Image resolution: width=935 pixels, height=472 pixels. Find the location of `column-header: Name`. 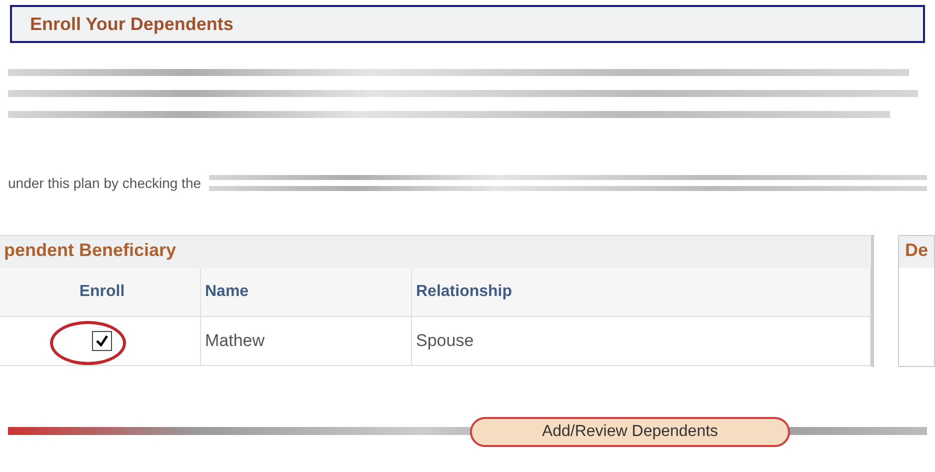

column-header: Name is located at coordinates (306, 292).